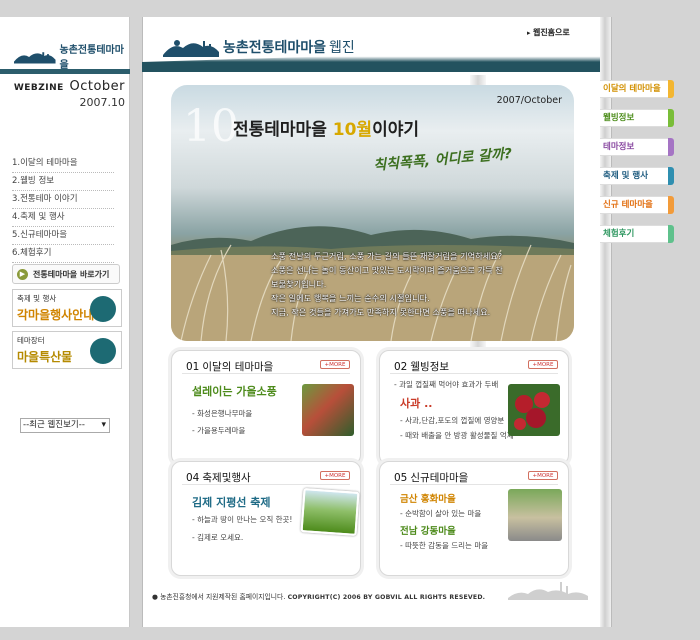 This screenshot has height=640, width=700. Describe the element at coordinates (63, 236) in the screenshot. I see `menu-item-new-village: 5.신규테마마을` at that location.